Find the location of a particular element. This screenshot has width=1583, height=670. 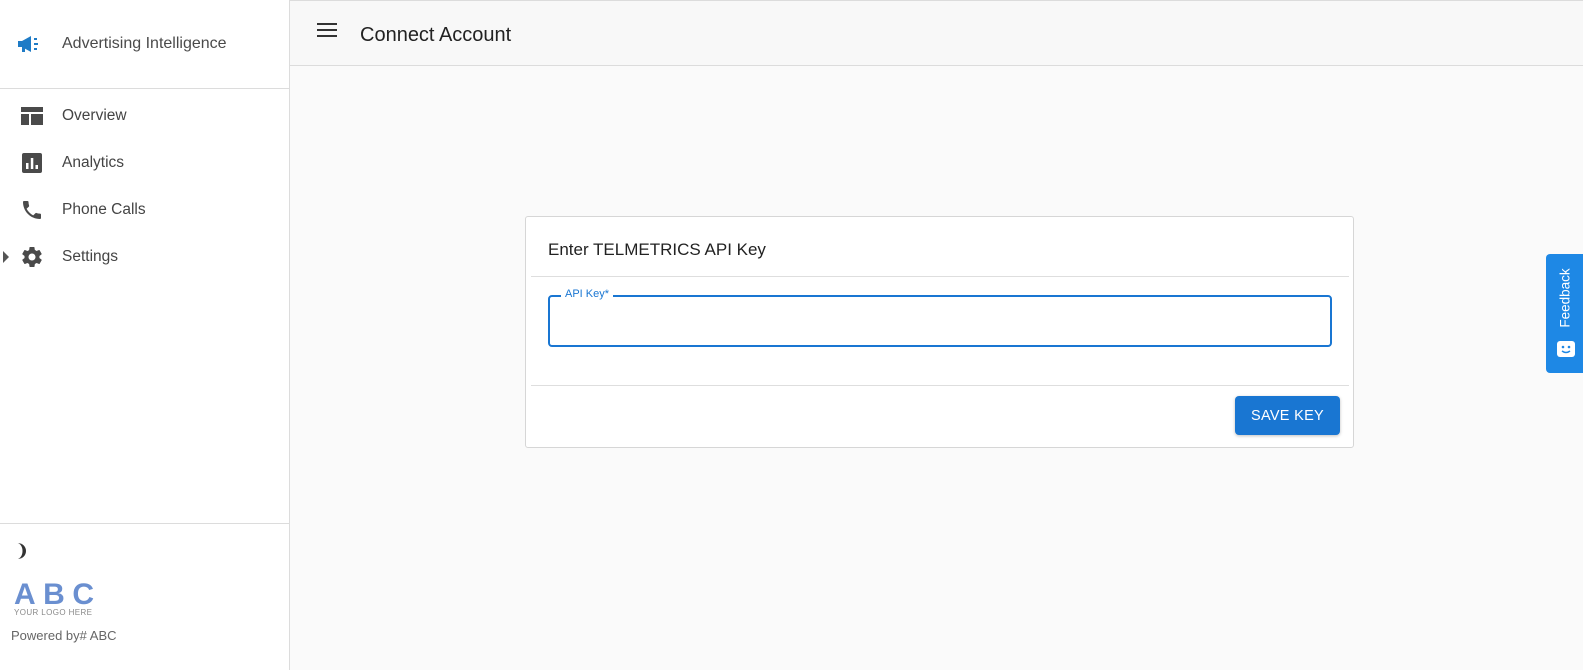

api-key-input is located at coordinates (940, 322).